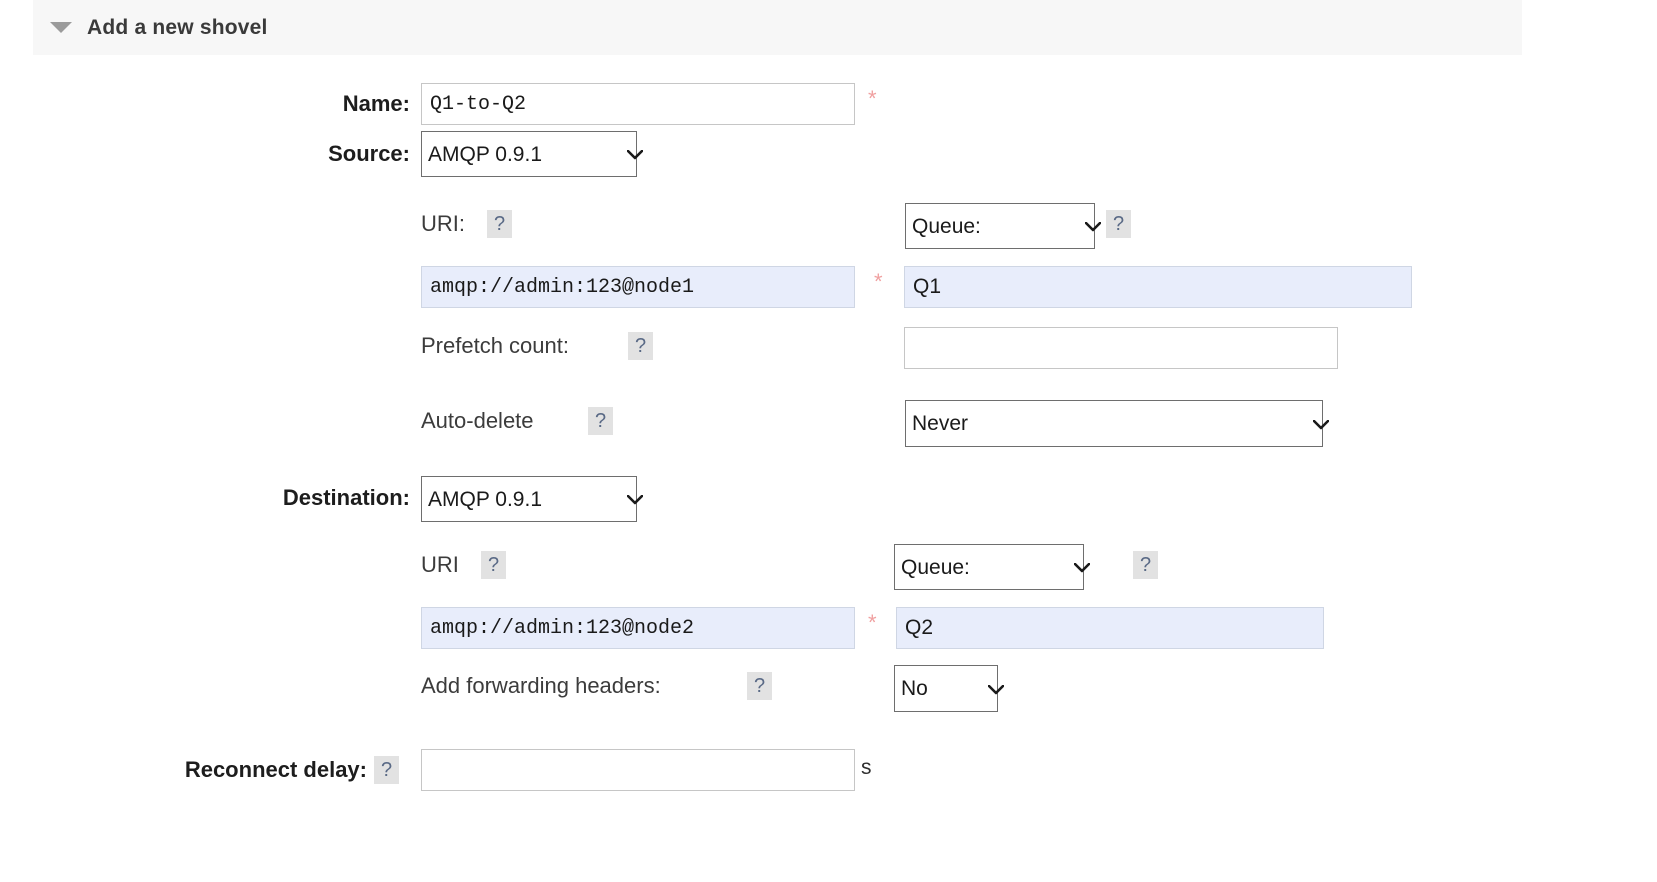 Image resolution: width=1657 pixels, height=882 pixels. What do you see at coordinates (1145, 565) in the screenshot?
I see `destination-endpoint-help-icon: ?` at bounding box center [1145, 565].